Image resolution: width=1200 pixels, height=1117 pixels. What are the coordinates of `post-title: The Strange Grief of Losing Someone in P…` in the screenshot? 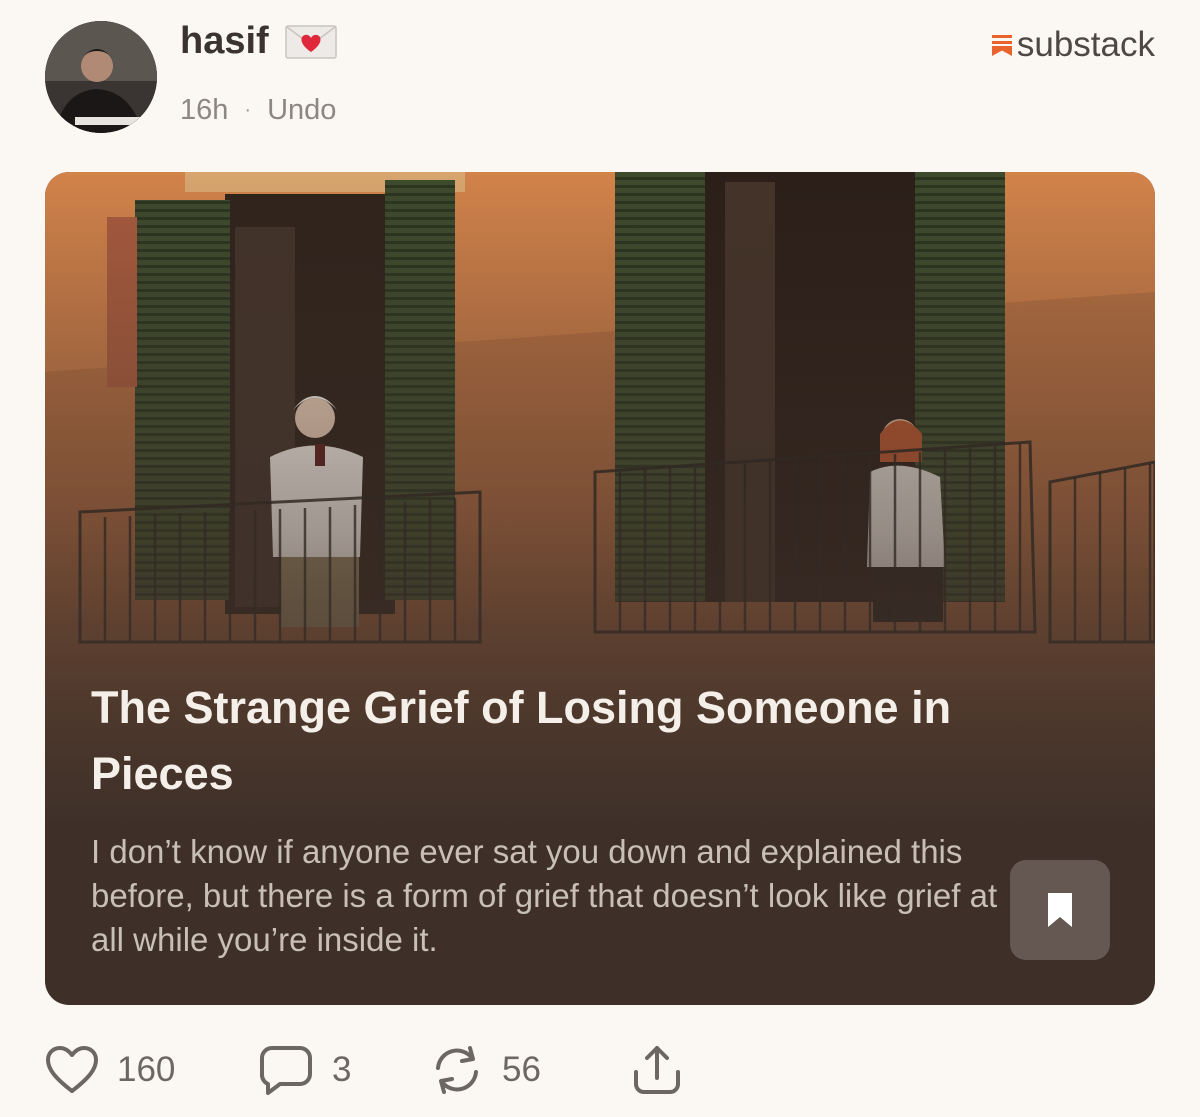 It's located at (531, 741).